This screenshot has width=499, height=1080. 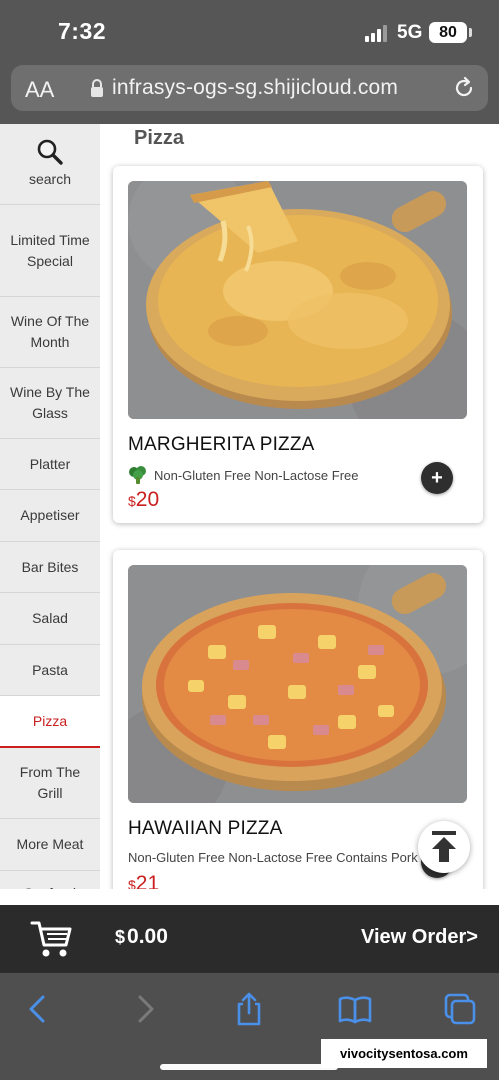 What do you see at coordinates (50, 152) in the screenshot?
I see `search-icon` at bounding box center [50, 152].